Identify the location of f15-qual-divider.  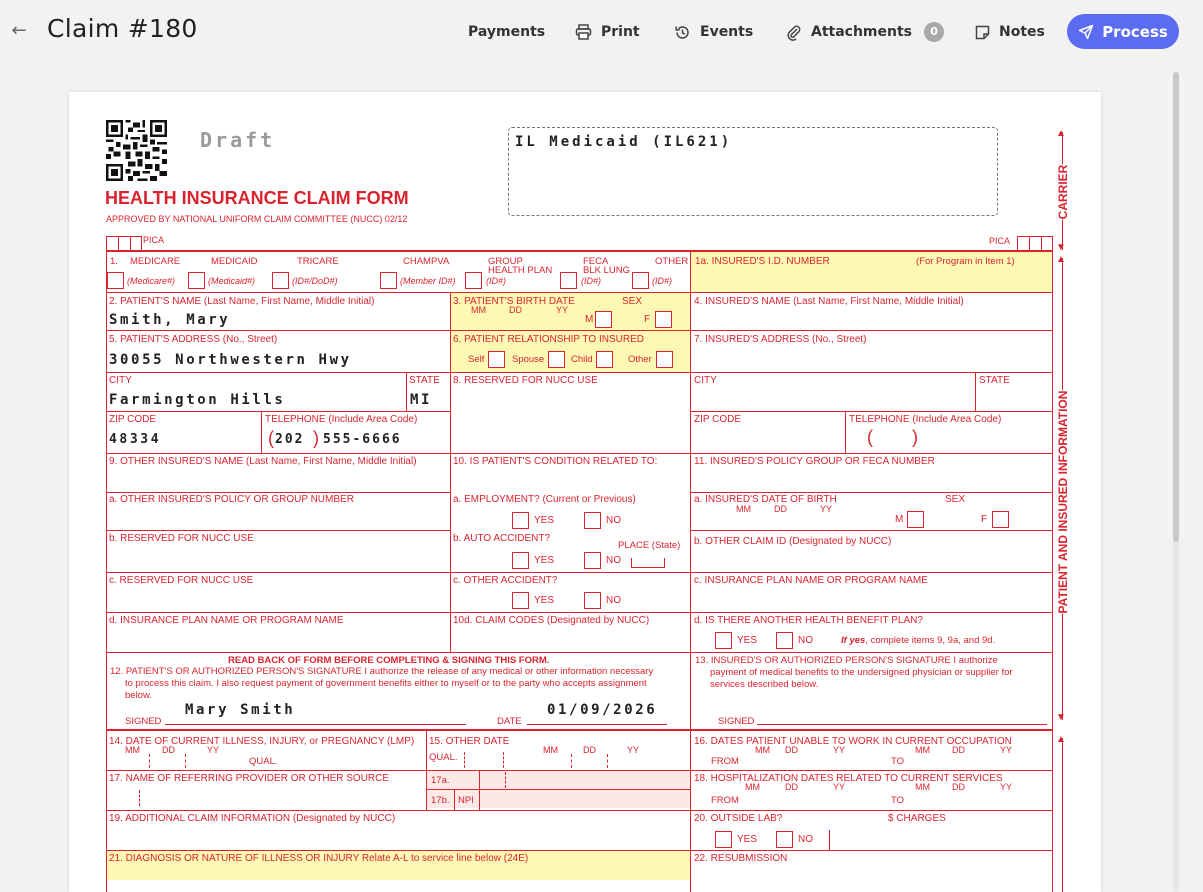
(503, 760).